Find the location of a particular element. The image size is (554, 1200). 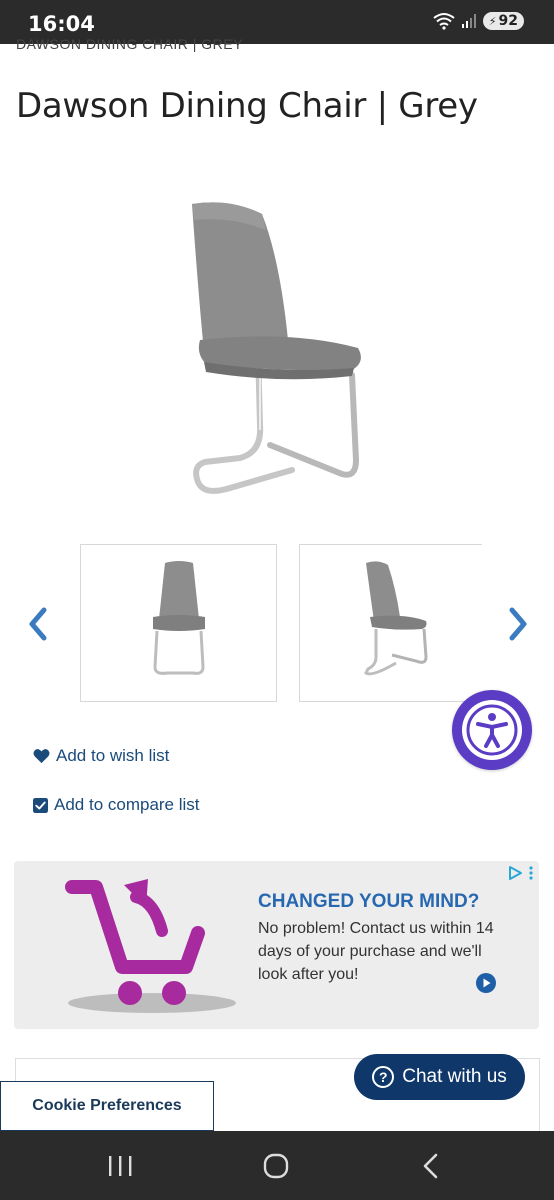

heart-icon is located at coordinates (41, 756).